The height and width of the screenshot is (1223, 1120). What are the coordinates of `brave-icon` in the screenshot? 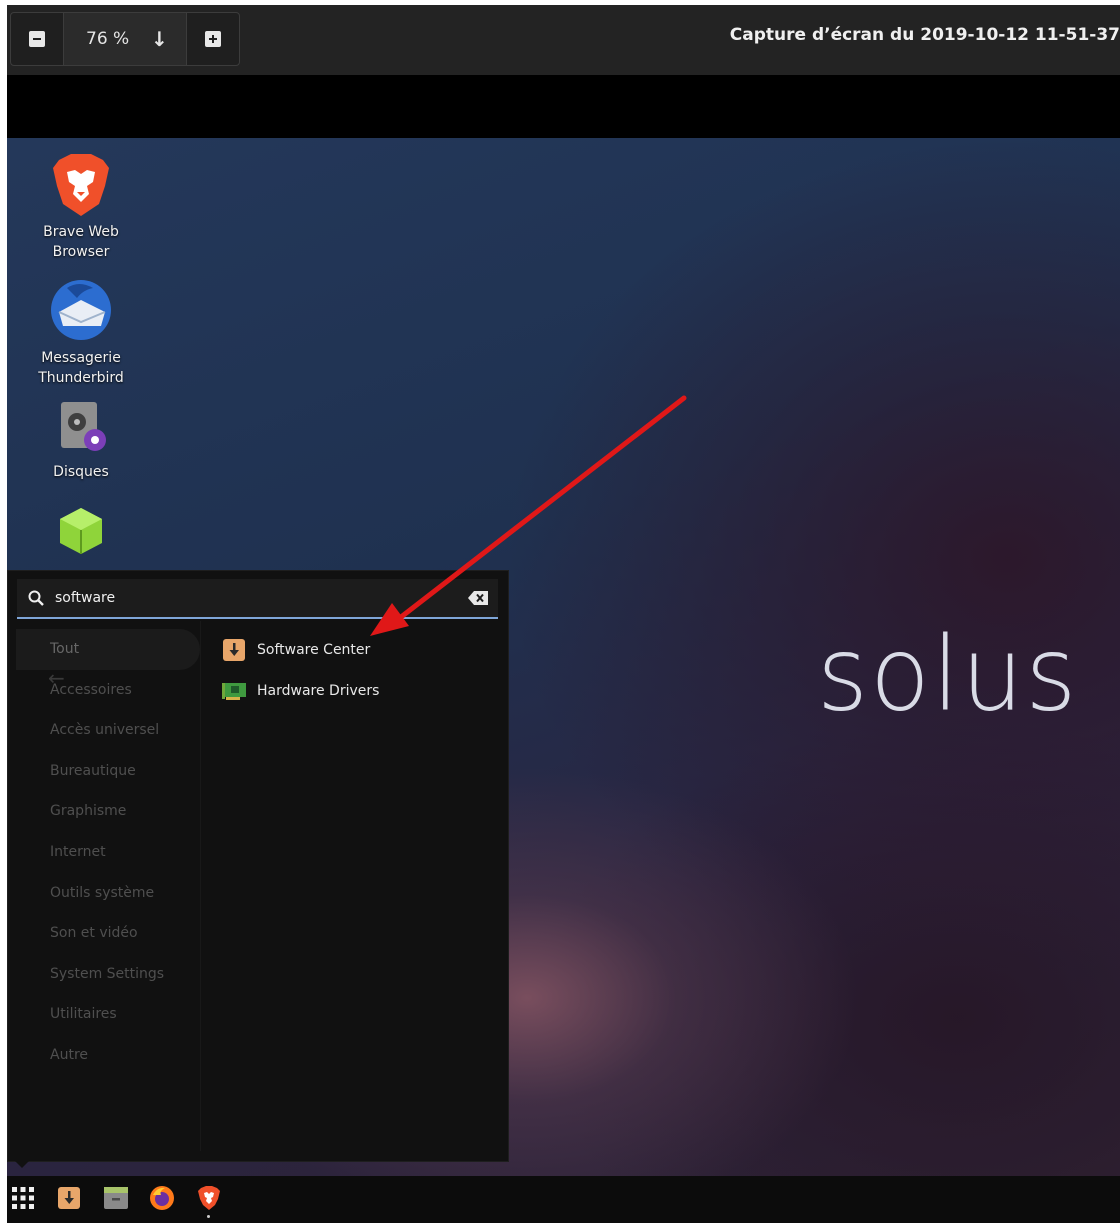 It's located at (209, 1198).